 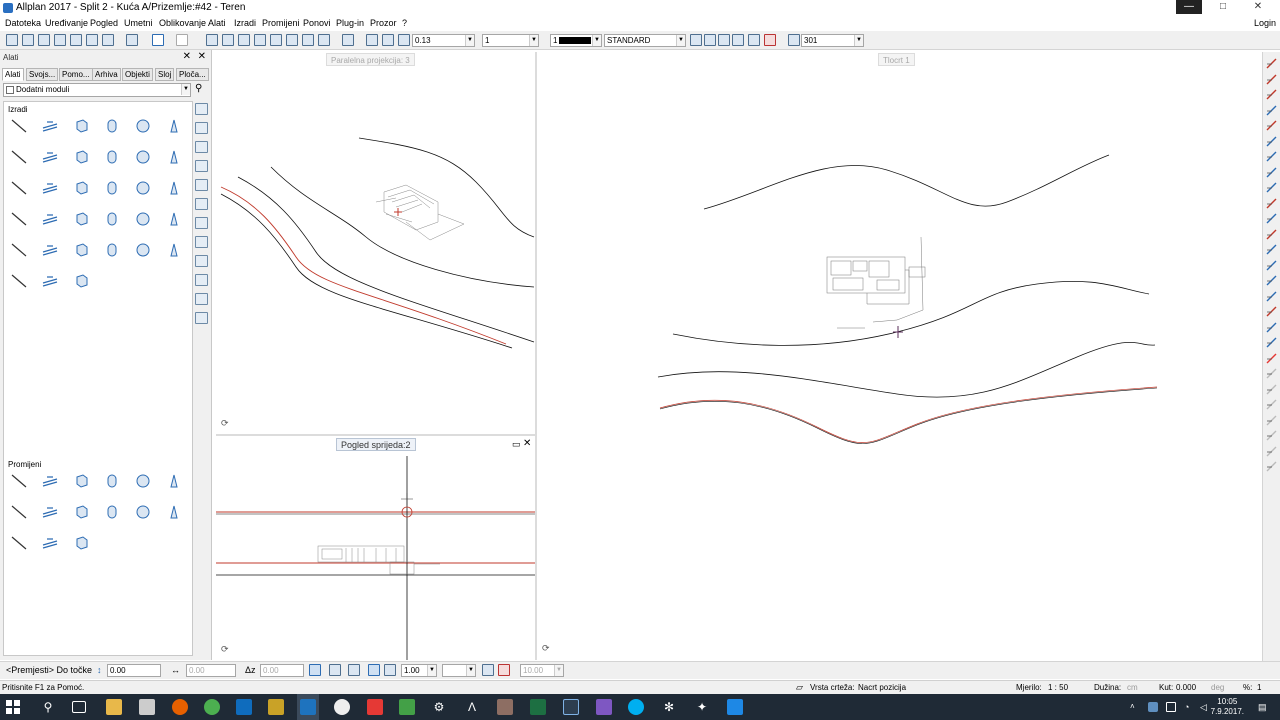 What do you see at coordinates (108, 40) in the screenshot?
I see `print-icon` at bounding box center [108, 40].